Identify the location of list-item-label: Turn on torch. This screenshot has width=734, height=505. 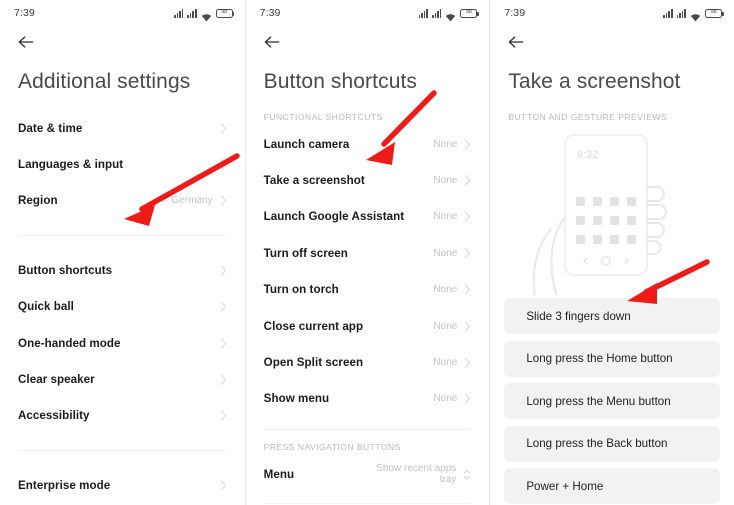
(301, 290).